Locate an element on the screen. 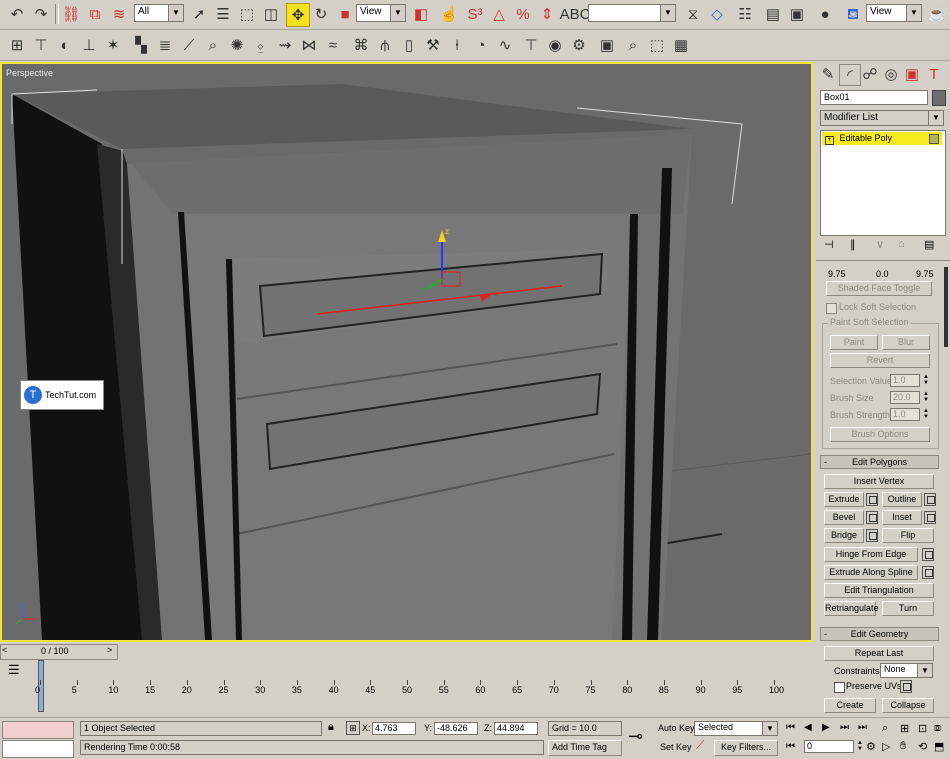  absolute-mode-icon: ⊞ is located at coordinates (353, 728).